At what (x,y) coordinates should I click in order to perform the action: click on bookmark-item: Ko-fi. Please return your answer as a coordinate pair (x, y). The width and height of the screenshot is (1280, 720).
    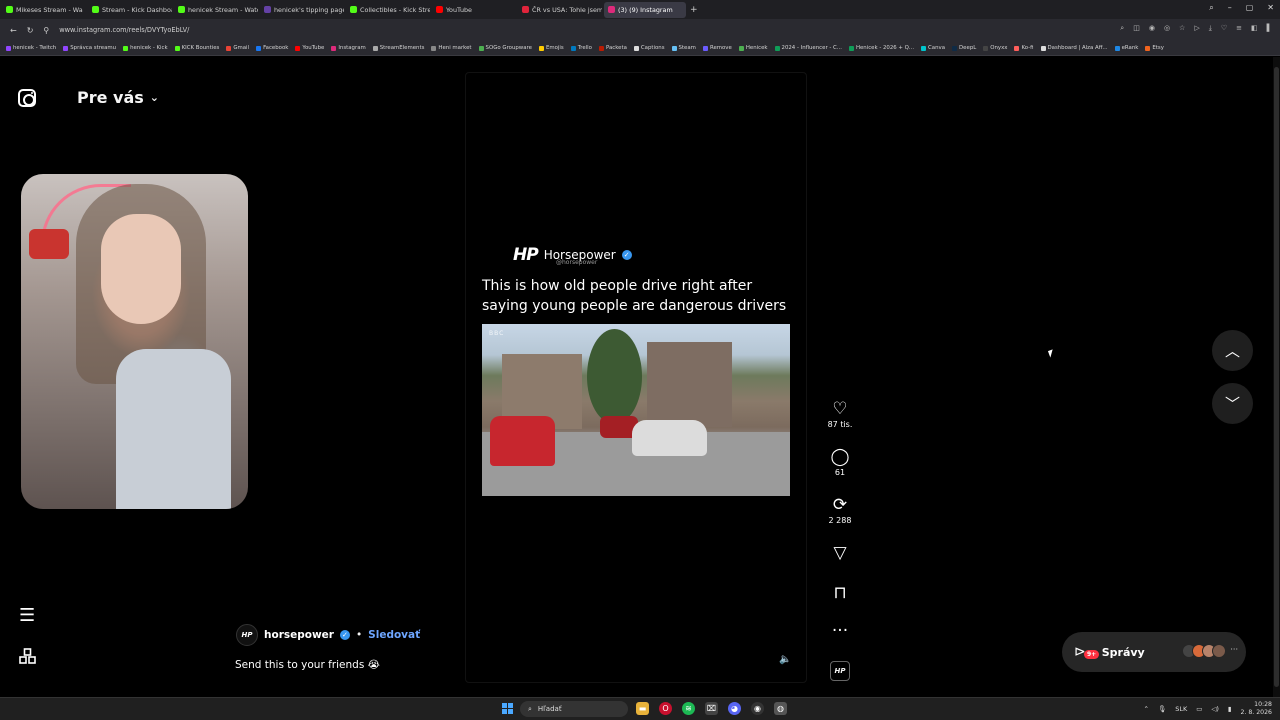
    Looking at the image, I should click on (1024, 48).